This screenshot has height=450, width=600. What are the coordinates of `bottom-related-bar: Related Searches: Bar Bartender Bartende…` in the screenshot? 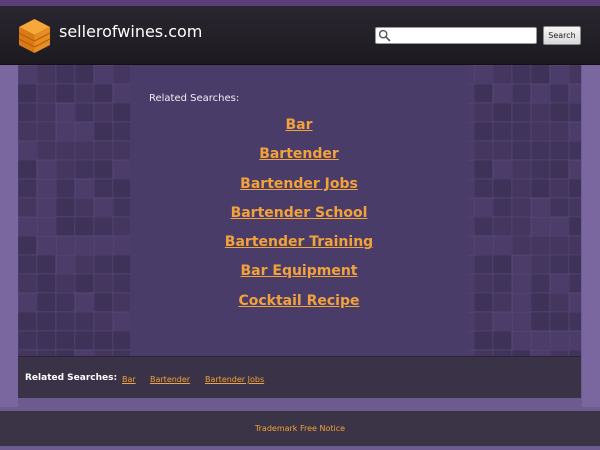 It's located at (299, 377).